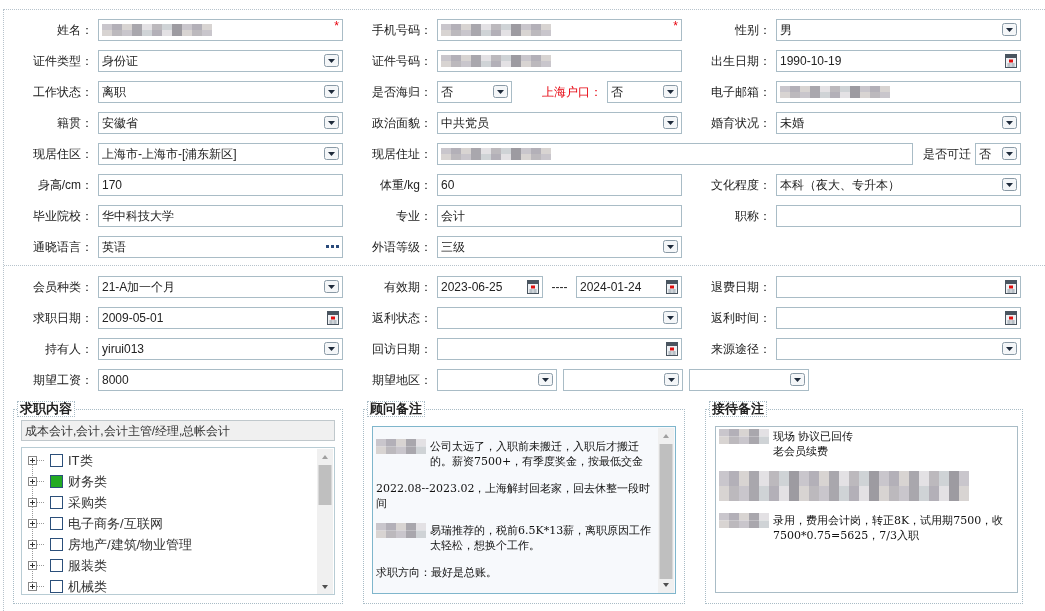 The height and width of the screenshot is (611, 1045). What do you see at coordinates (537, 454) in the screenshot?
I see `note-text: 公司太远了，入职前未搬迁，入职后才搬迁的。薪资7500+，有季度奖金，按最低交金` at bounding box center [537, 454].